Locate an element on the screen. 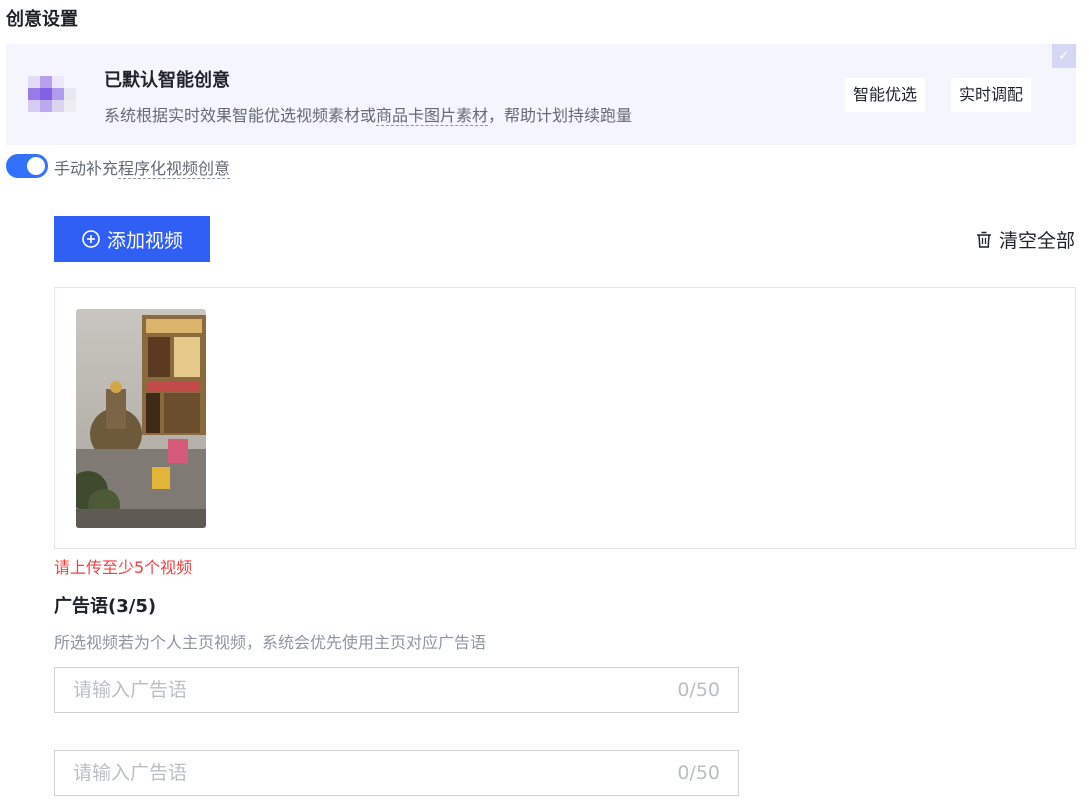 The width and height of the screenshot is (1089, 812). tag-realtime-allocate: 实时调配 is located at coordinates (991, 95).